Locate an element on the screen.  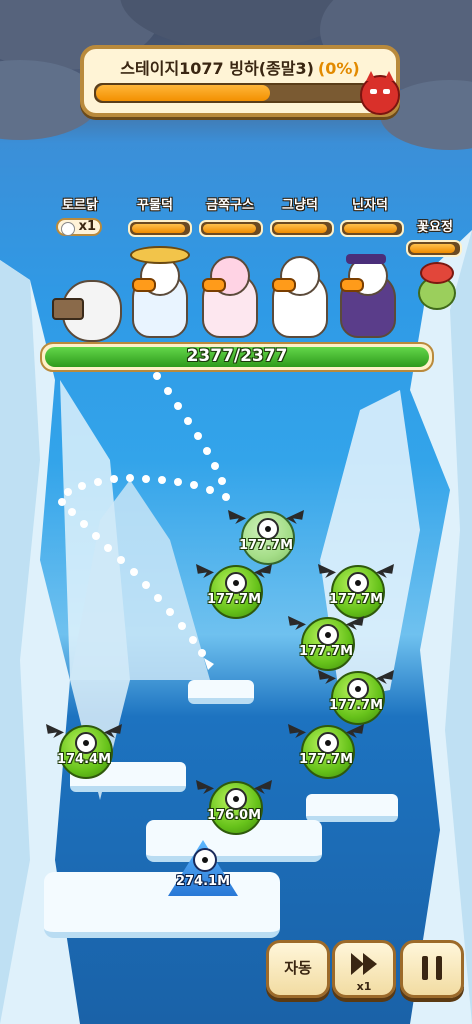
monster-0: 177.7M is located at coordinates (261, 536).